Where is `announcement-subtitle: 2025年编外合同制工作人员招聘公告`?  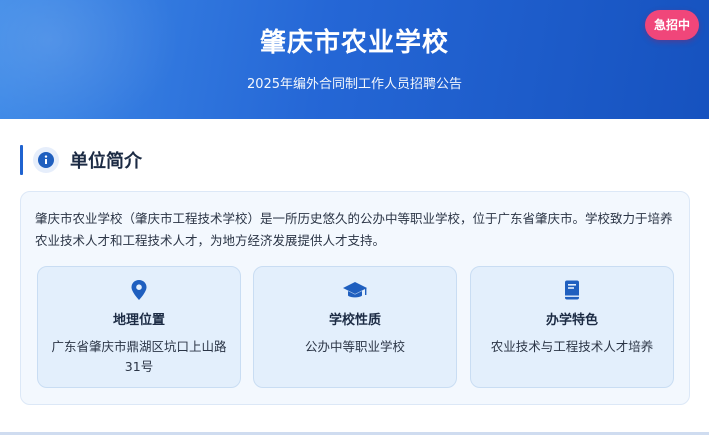 announcement-subtitle: 2025年编外合同制工作人员招聘公告 is located at coordinates (354, 84).